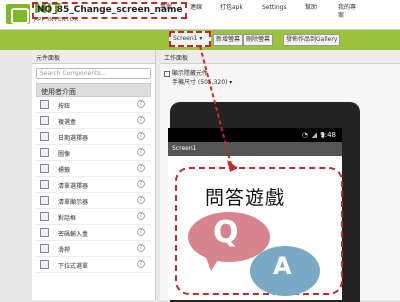 This screenshot has height=302, width=400. Describe the element at coordinates (255, 149) in the screenshot. I see `screen-title-bar: Screen1` at that location.